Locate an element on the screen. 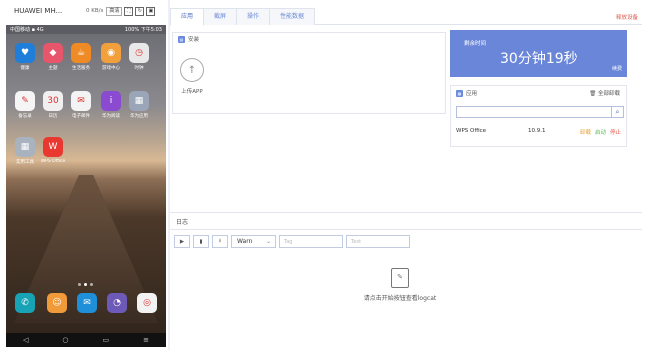 This screenshot has width=650, height=350. app-label: 华为阅读 is located at coordinates (111, 116).